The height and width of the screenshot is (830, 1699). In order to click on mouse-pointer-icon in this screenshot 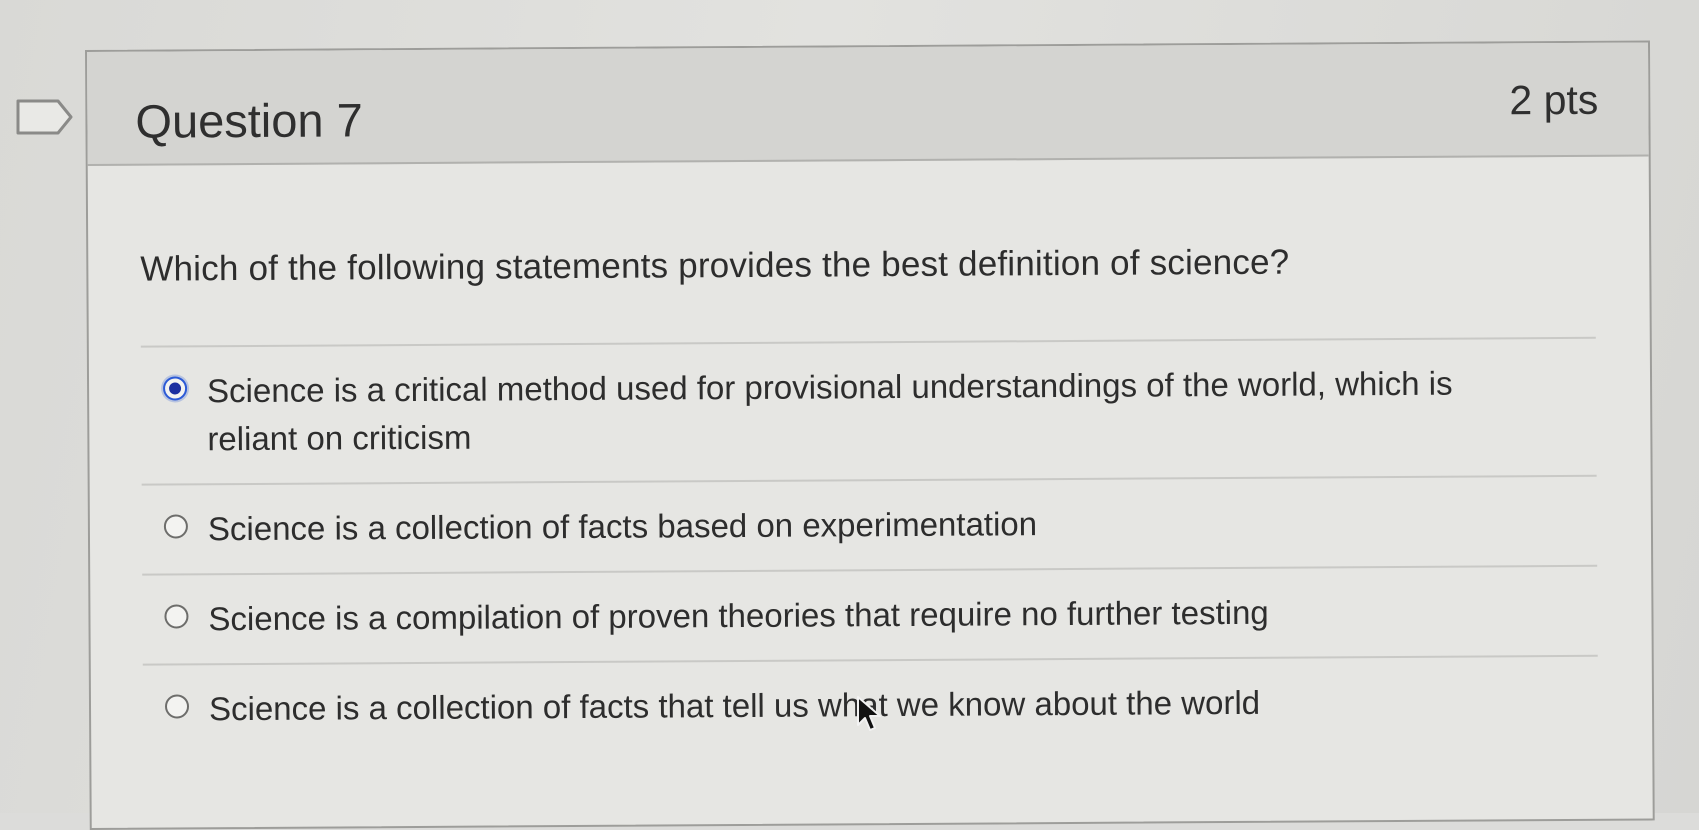, I will do `click(869, 713)`.